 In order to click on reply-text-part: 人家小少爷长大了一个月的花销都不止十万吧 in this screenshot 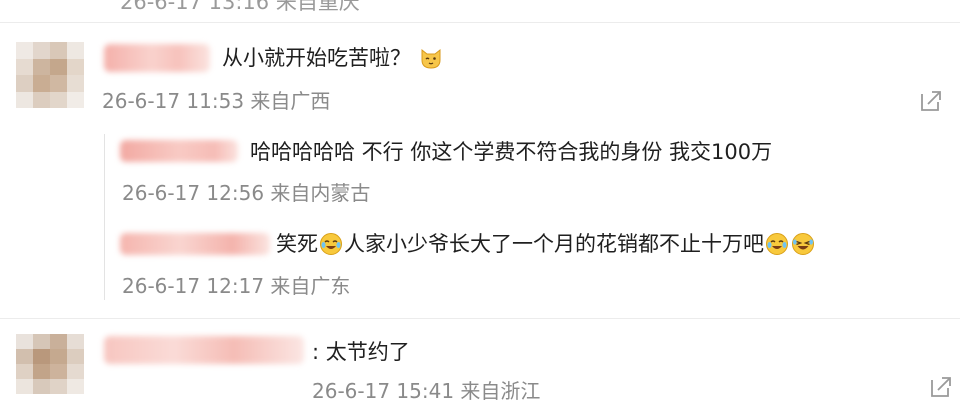, I will do `click(554, 244)`.